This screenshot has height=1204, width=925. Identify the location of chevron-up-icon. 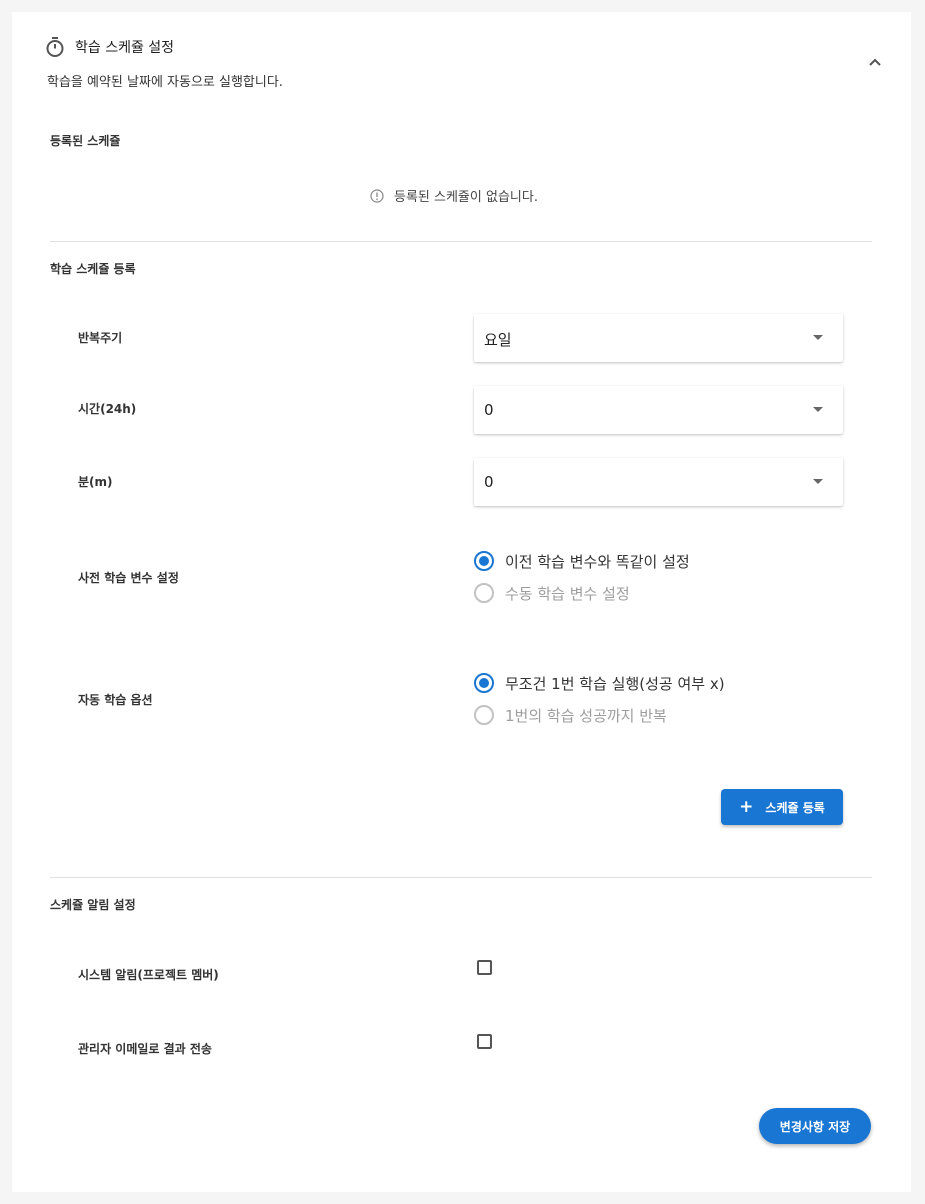
(875, 62).